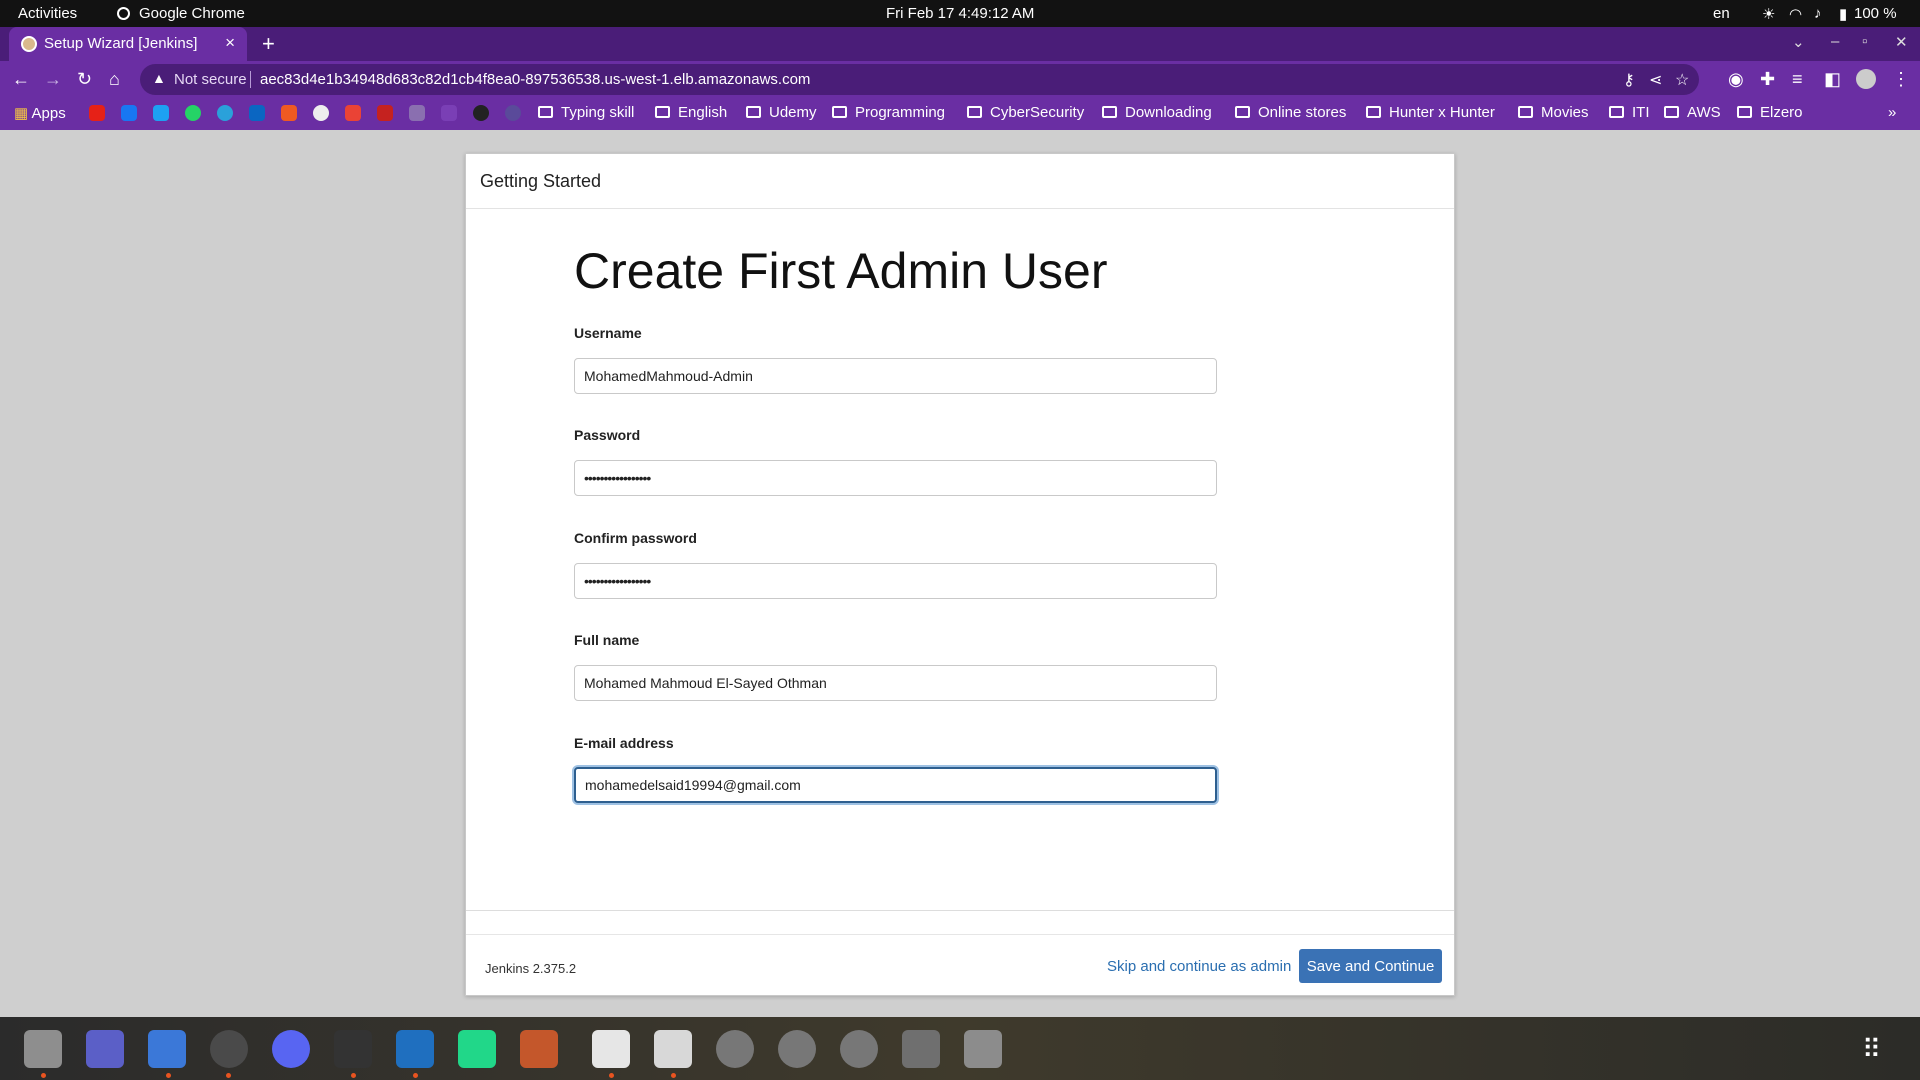  Describe the element at coordinates (1553, 112) in the screenshot. I see `bookmark-folder-movies: Movies` at that location.